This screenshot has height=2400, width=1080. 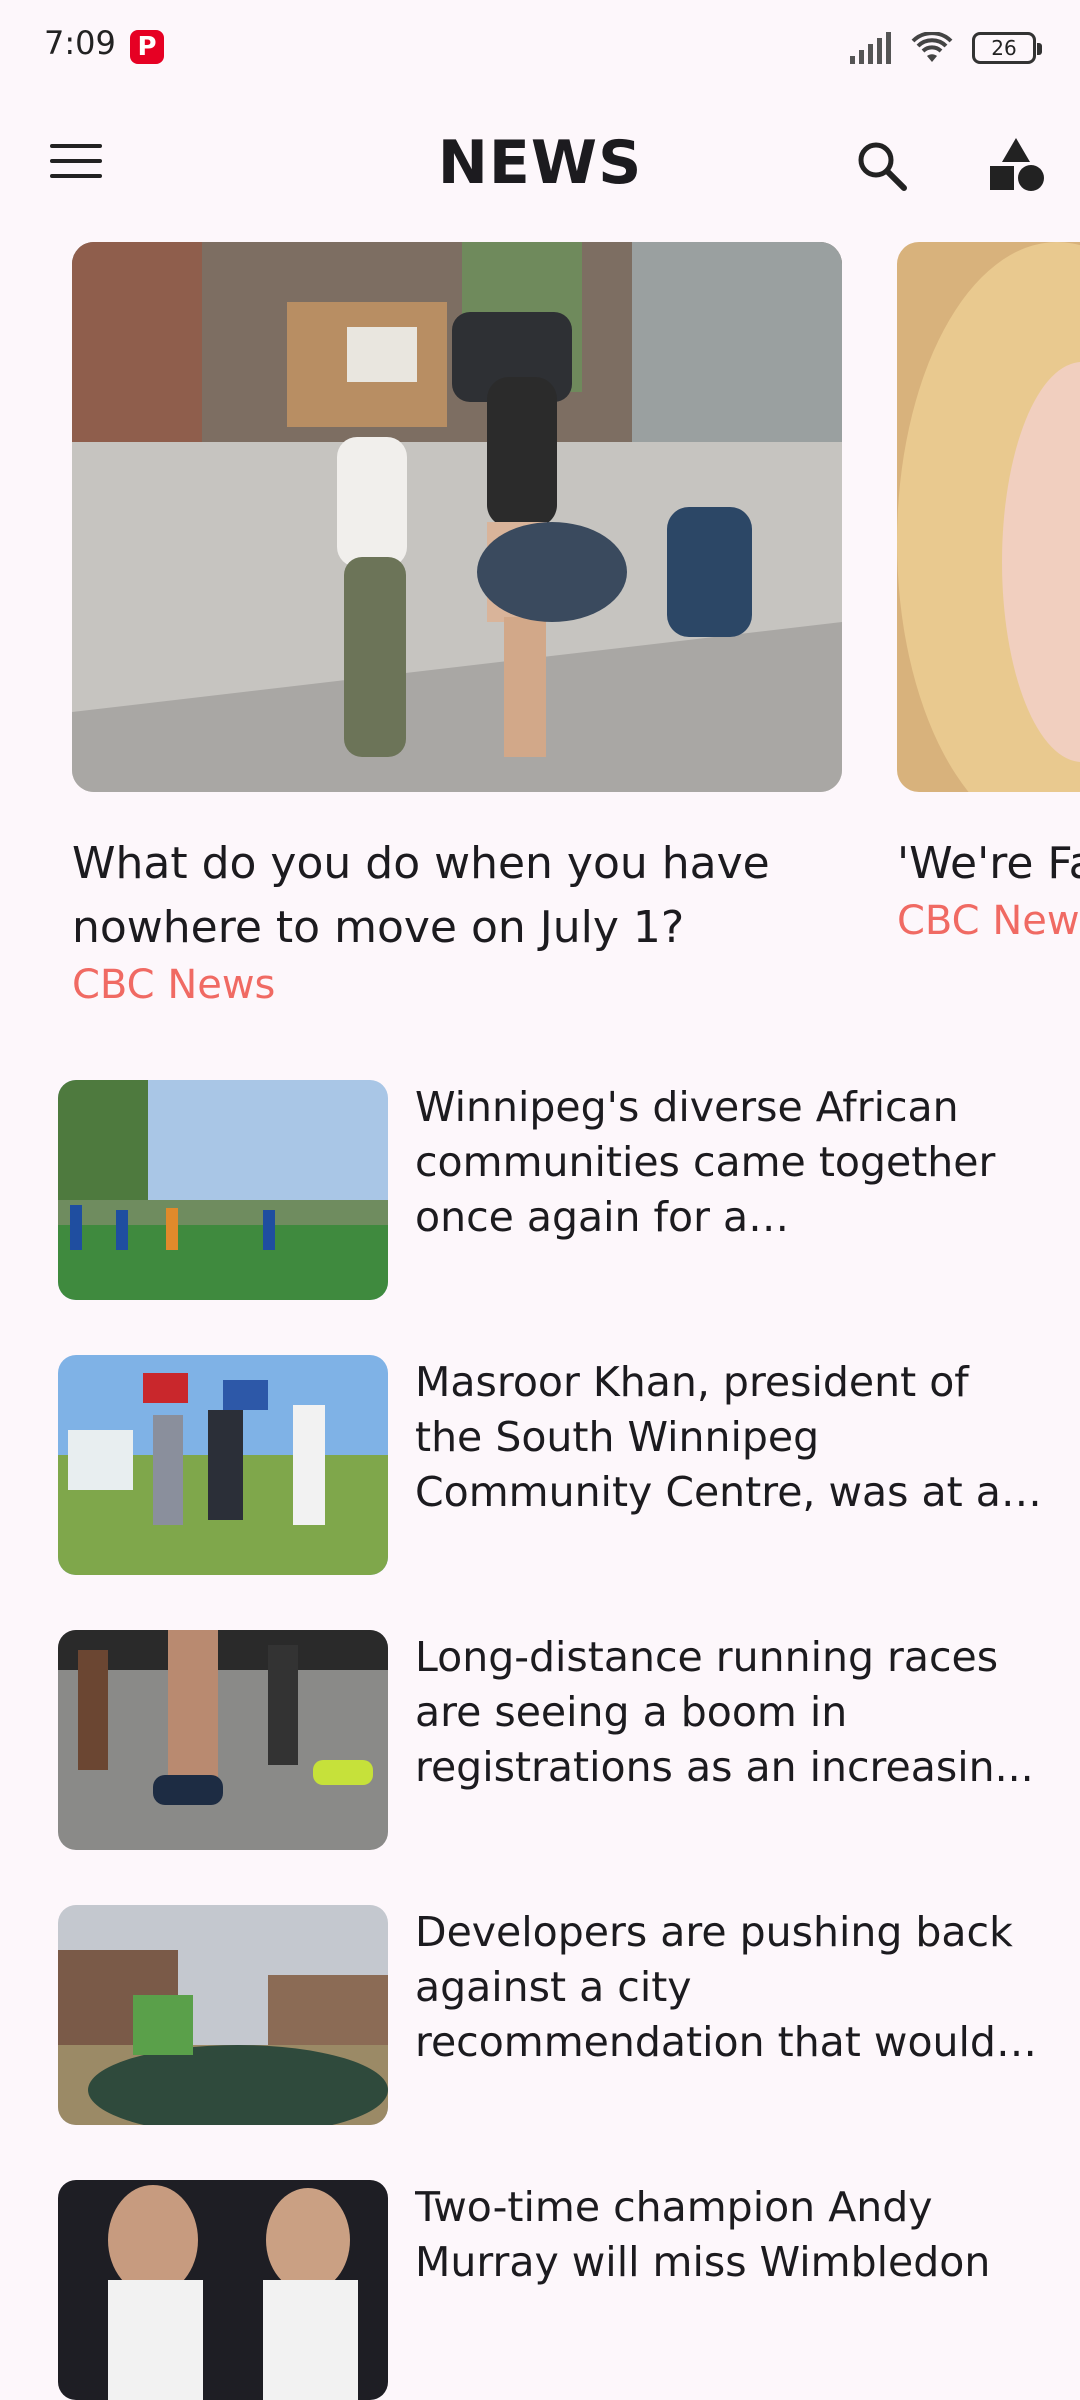 I want to click on app-bar: NEWS, so click(x=540, y=166).